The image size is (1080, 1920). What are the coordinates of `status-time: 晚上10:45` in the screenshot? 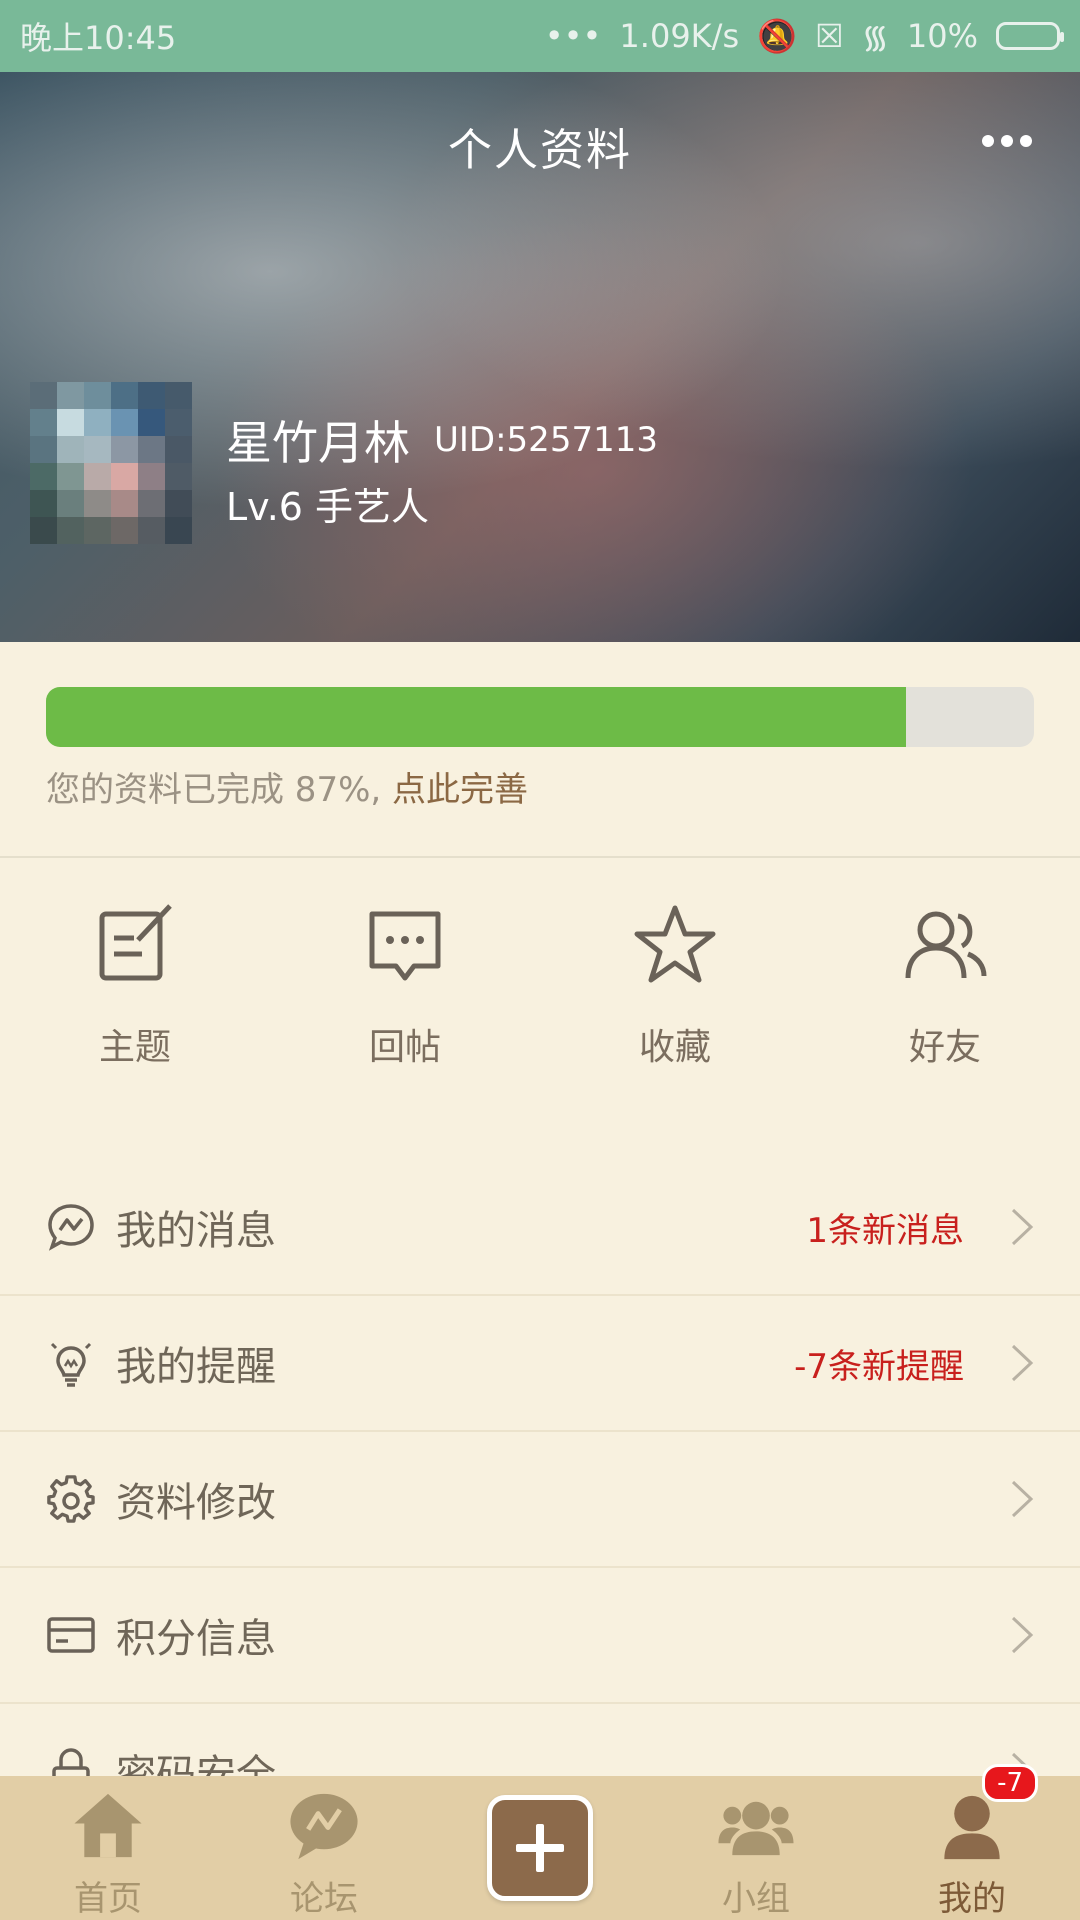 It's located at (98, 38).